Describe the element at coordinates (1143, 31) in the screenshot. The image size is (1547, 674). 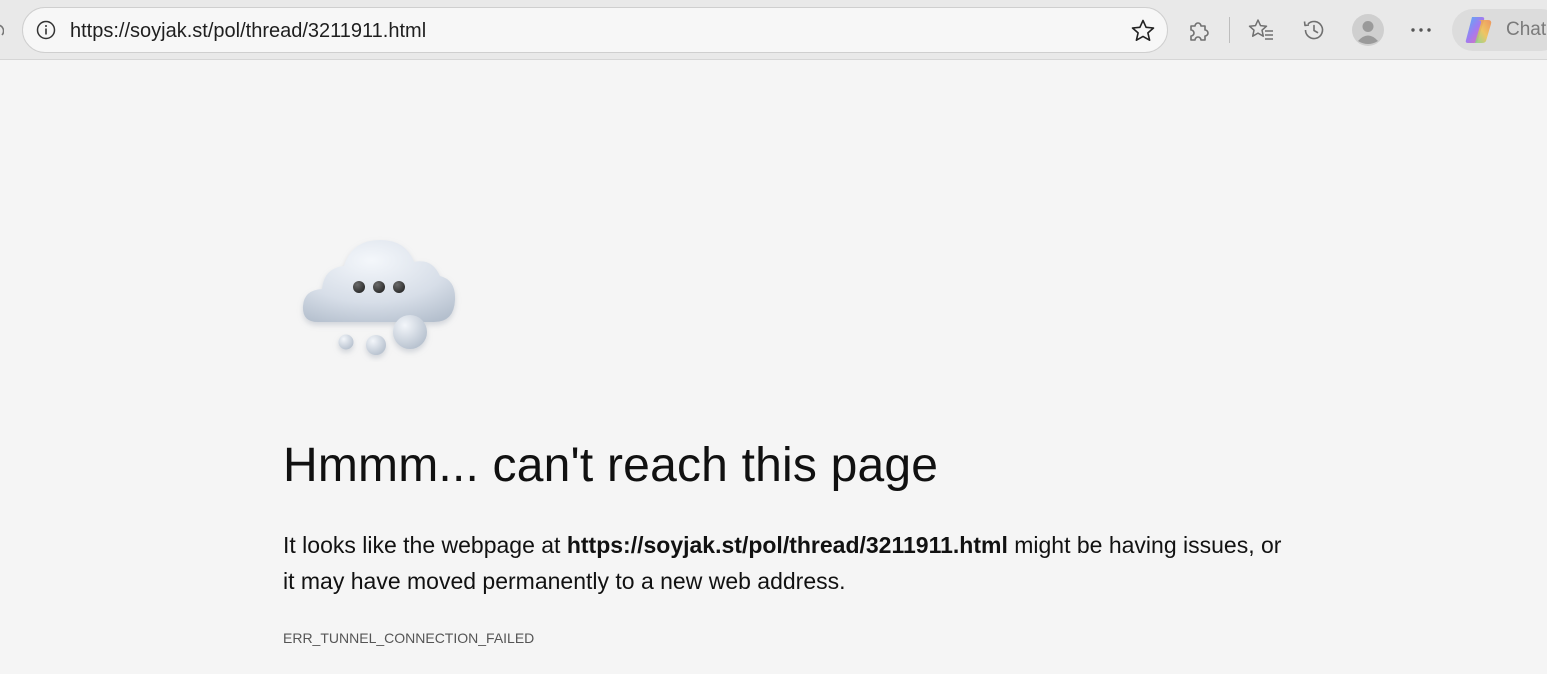
I see `favorite-star-icon` at that location.